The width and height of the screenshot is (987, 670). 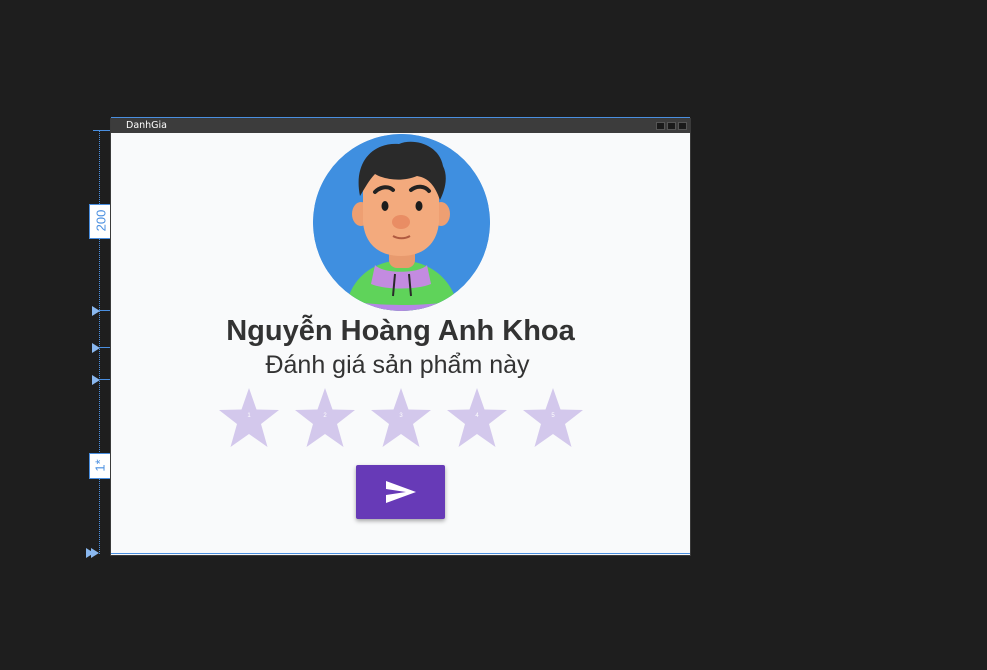 What do you see at coordinates (99, 342) in the screenshot?
I see `row-guide-line` at bounding box center [99, 342].